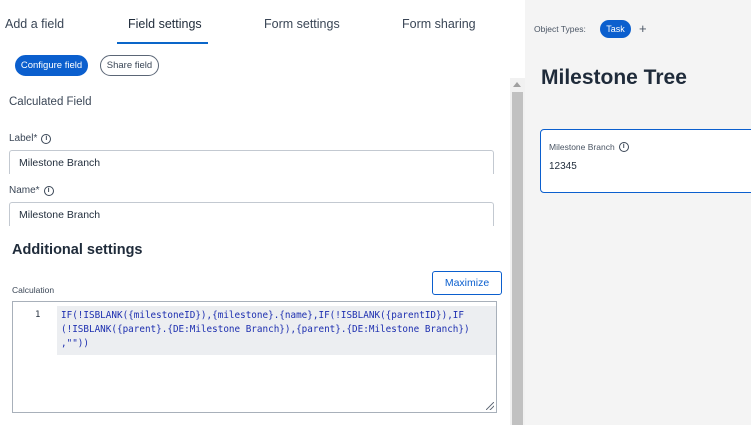 Image resolution: width=751 pixels, height=425 pixels. Describe the element at coordinates (38, 315) in the screenshot. I see `line-number: 1` at that location.